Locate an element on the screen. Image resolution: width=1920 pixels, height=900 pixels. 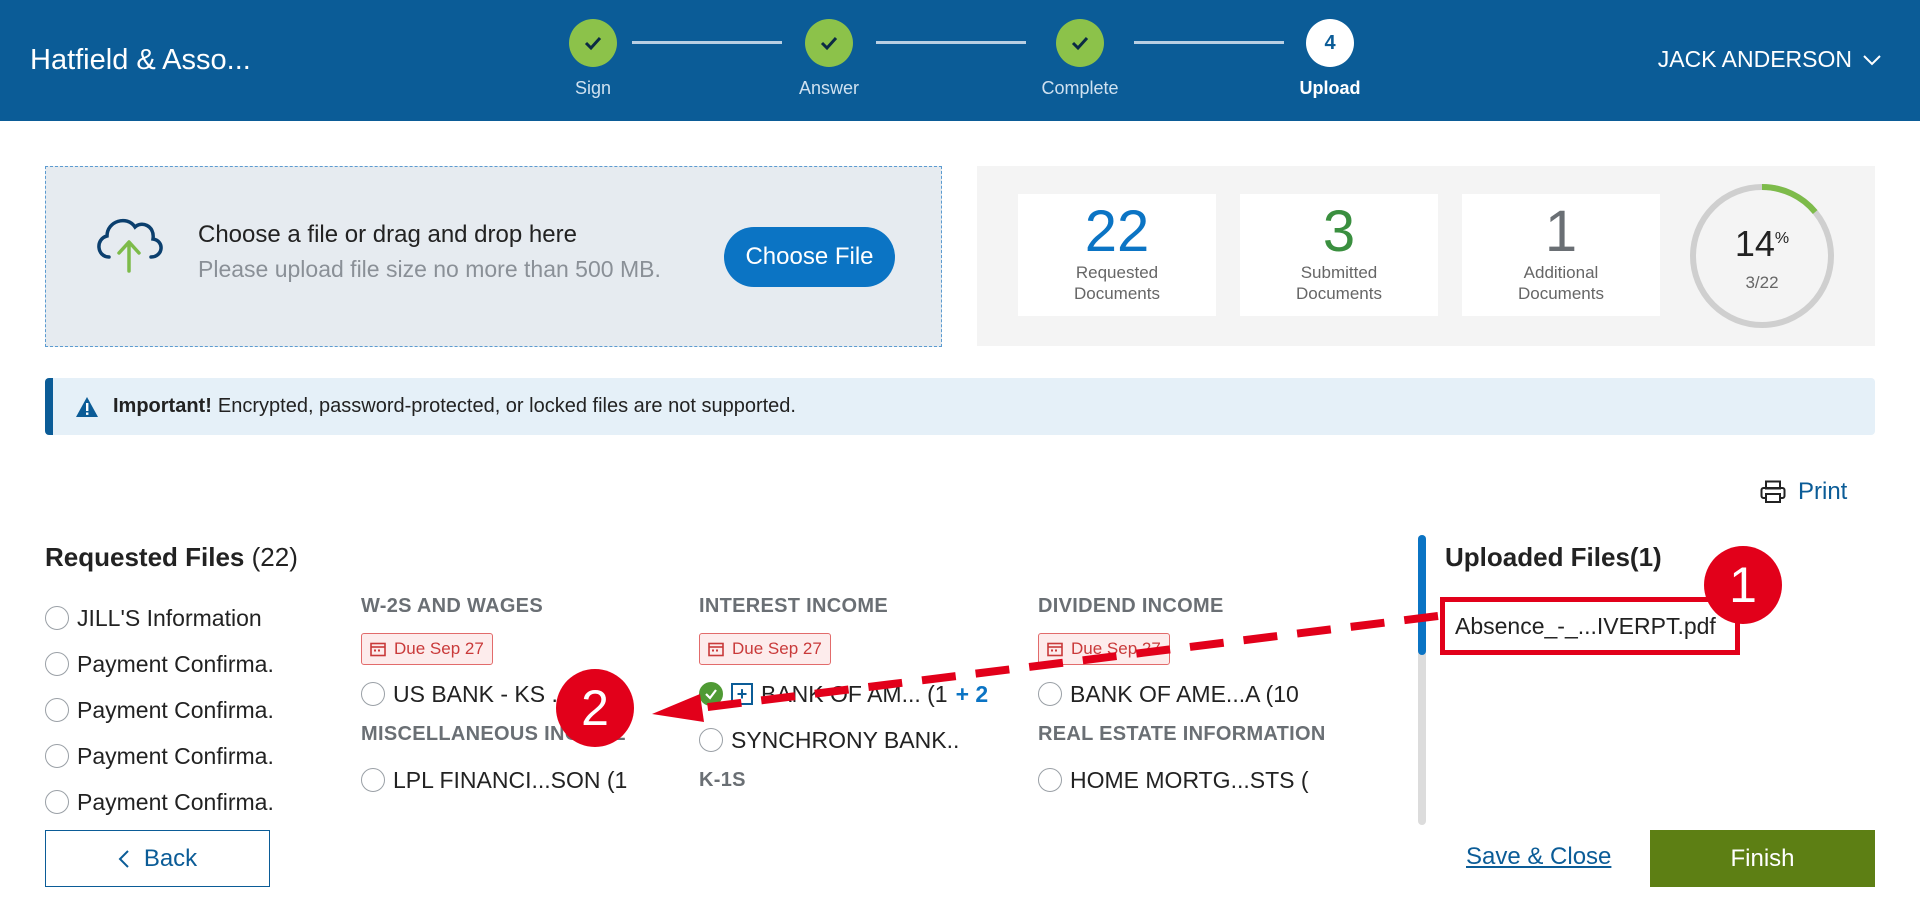
annotation-marker-2: 2 is located at coordinates (595, 708).